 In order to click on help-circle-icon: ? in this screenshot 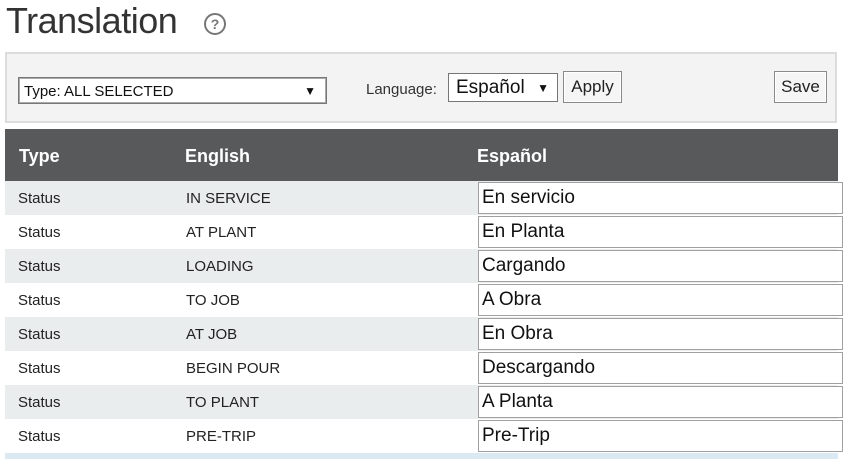, I will do `click(215, 24)`.